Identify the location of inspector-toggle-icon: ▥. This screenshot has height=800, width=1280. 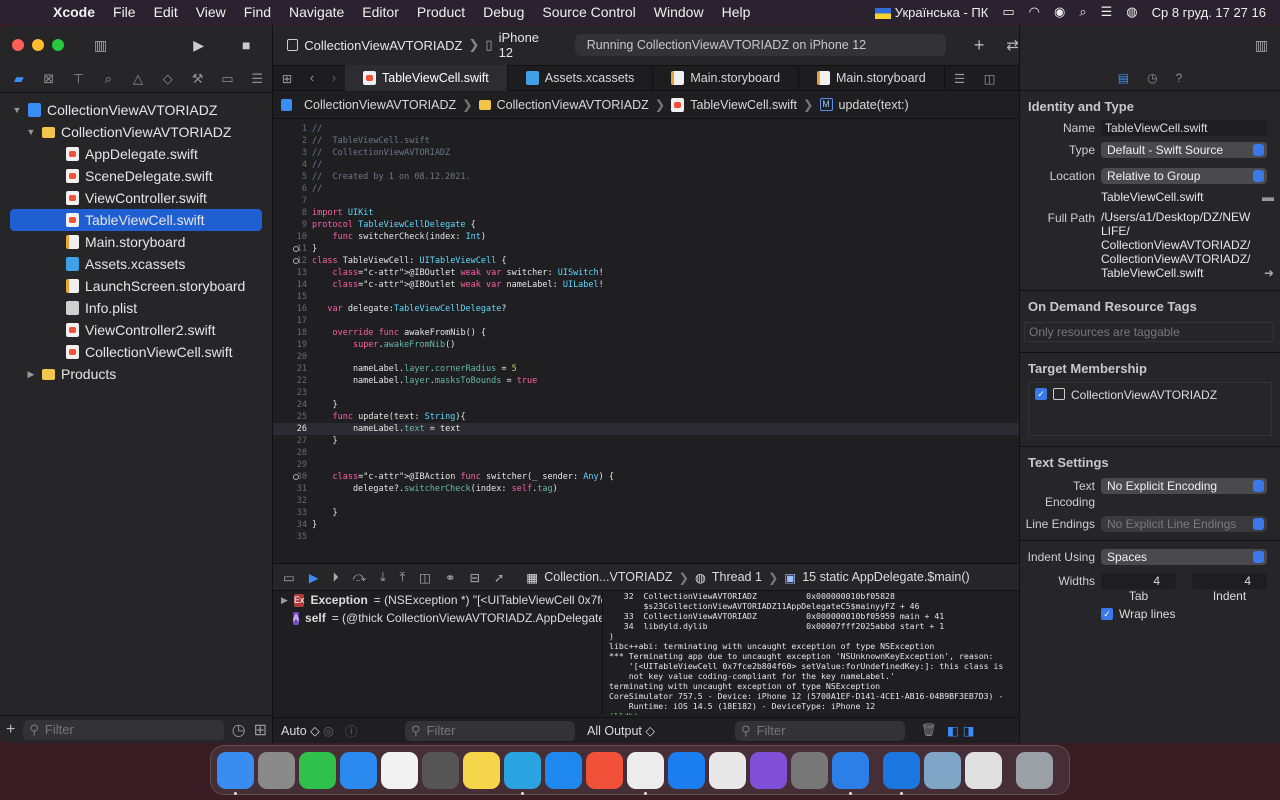
(1261, 45).